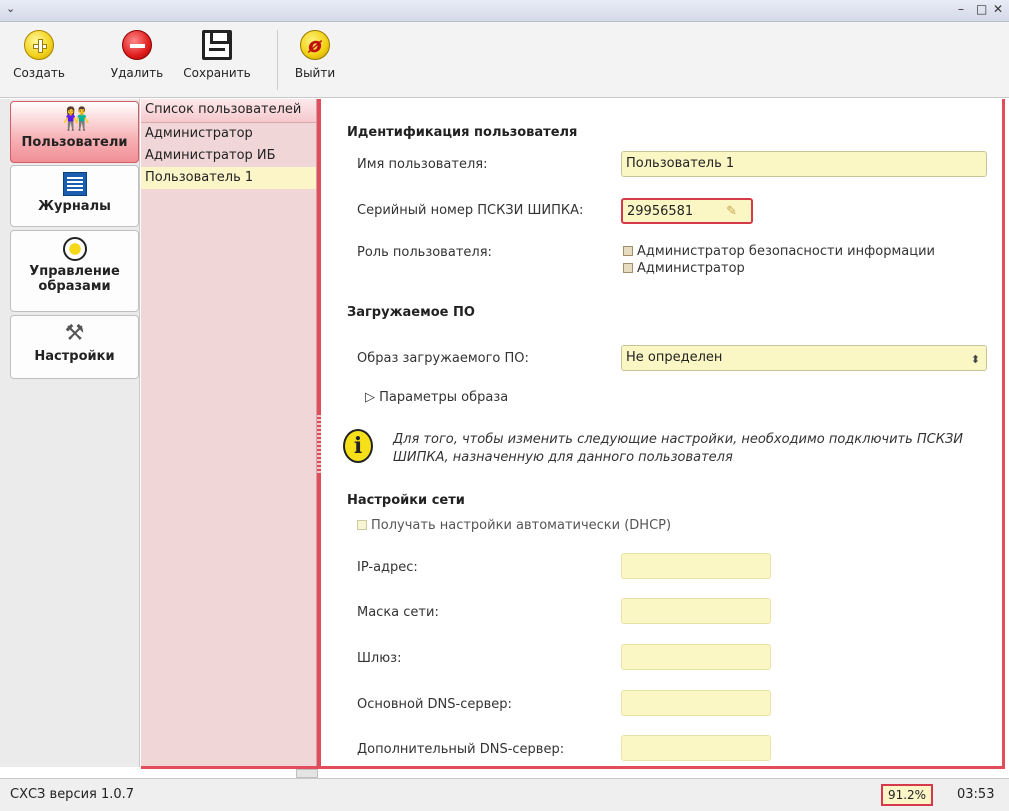  Describe the element at coordinates (74, 356) in the screenshot. I see `sidebar-item-label: Настройки` at that location.